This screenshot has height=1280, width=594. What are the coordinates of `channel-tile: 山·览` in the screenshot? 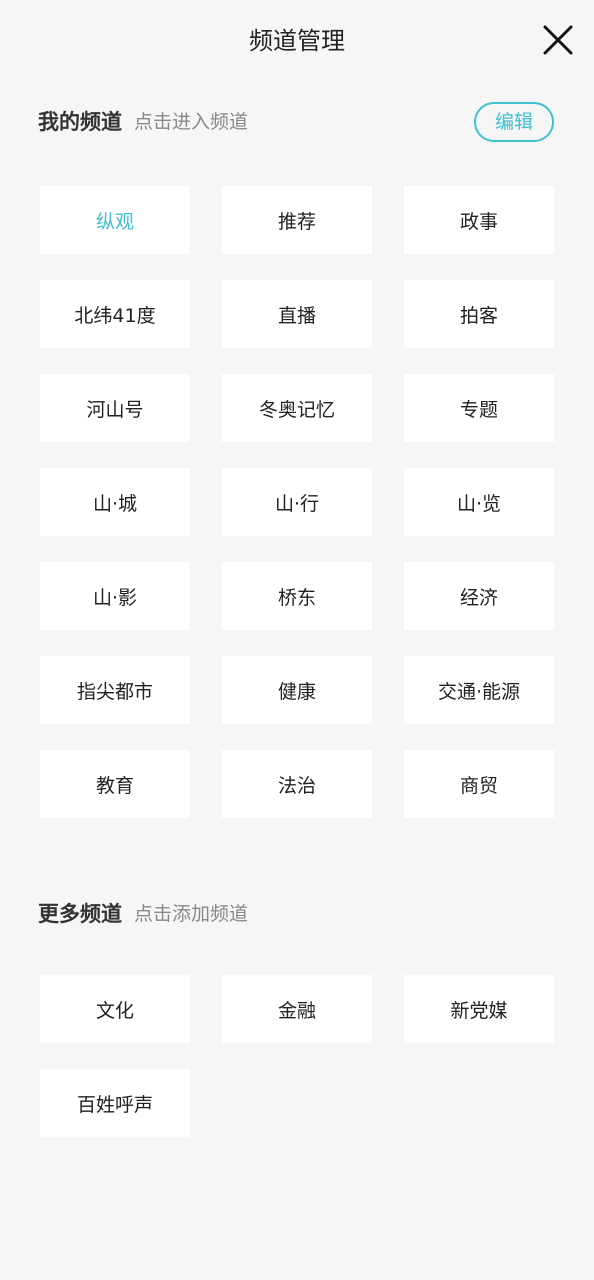 It's located at (479, 502).